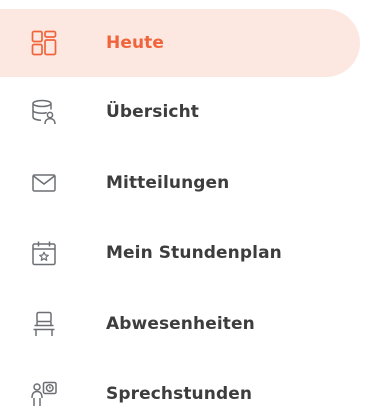 The image size is (366, 414). I want to click on sidebar-item-label: Abwesenheiten, so click(180, 324).